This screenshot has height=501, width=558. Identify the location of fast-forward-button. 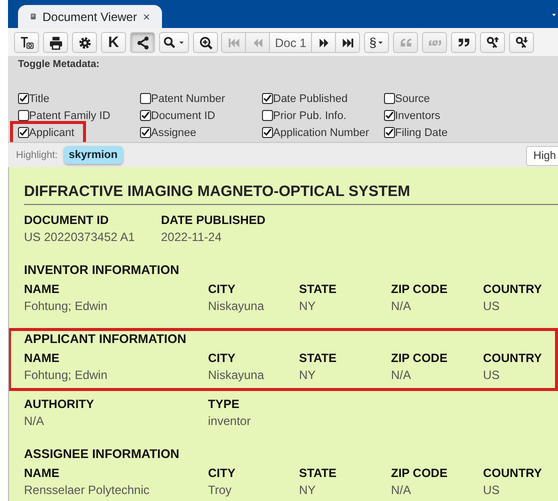
(323, 42).